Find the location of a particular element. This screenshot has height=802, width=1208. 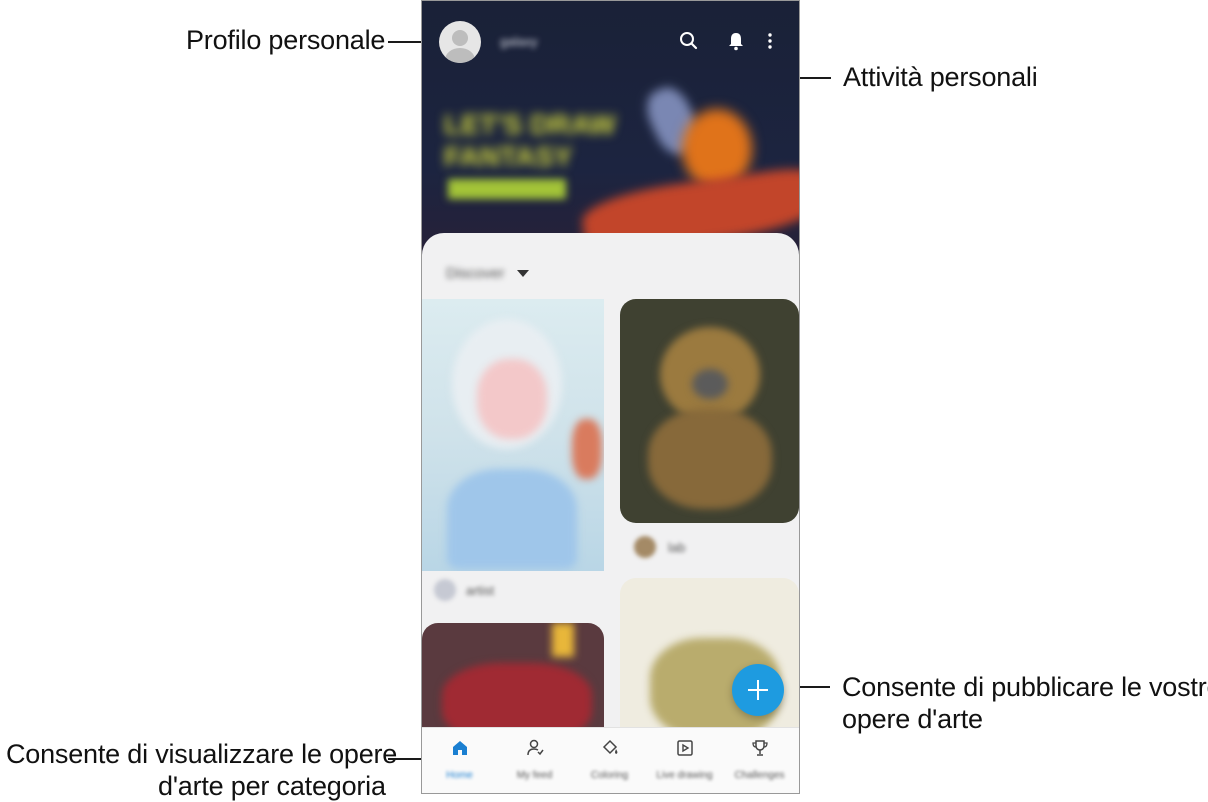

home-icon is located at coordinates (460, 748).